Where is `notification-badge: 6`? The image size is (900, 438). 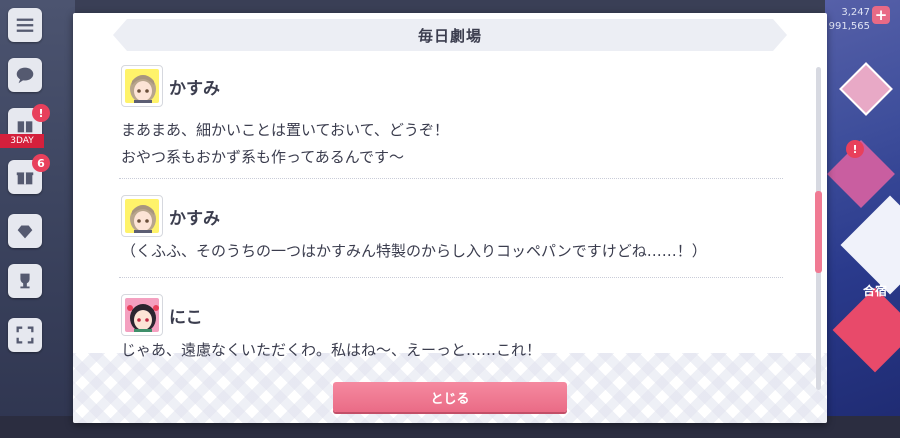 notification-badge: 6 is located at coordinates (41, 163).